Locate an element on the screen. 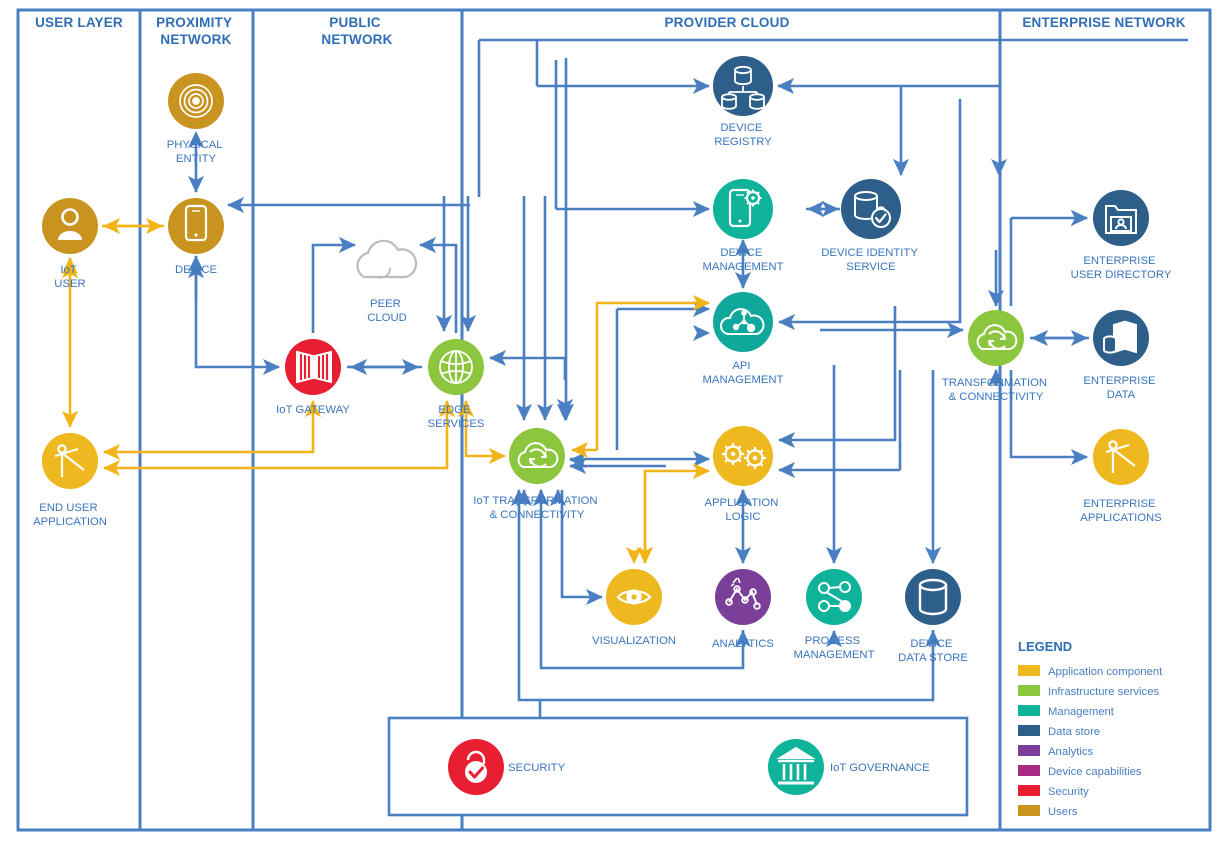 This screenshot has height=843, width=1228. node-label-end-user-application: END USER APPLICATION is located at coordinates (70, 515).